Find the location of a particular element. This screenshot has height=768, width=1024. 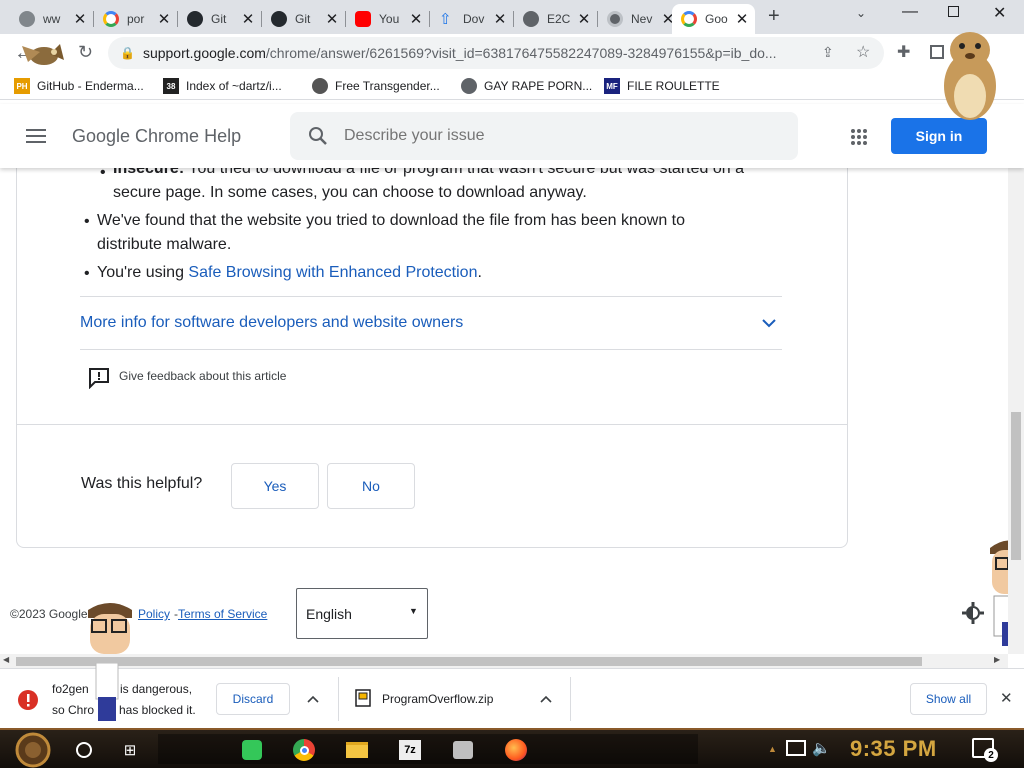

youtube-icon is located at coordinates (363, 19).